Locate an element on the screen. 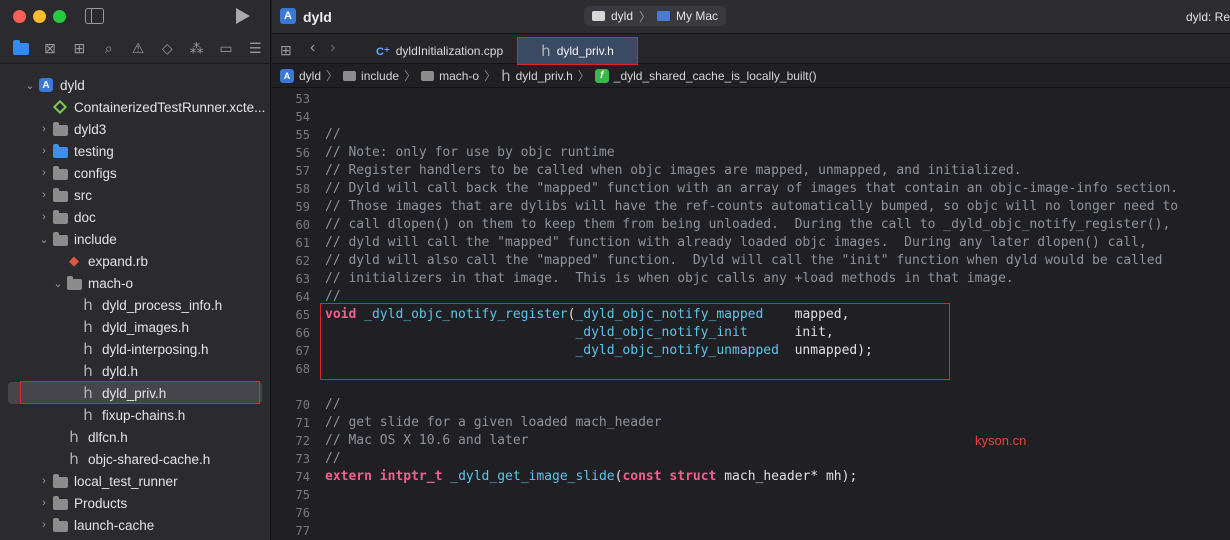 This screenshot has height=540, width=1230. code-line: 66 _dyld_objc_notify_init init, is located at coordinates (751, 333).